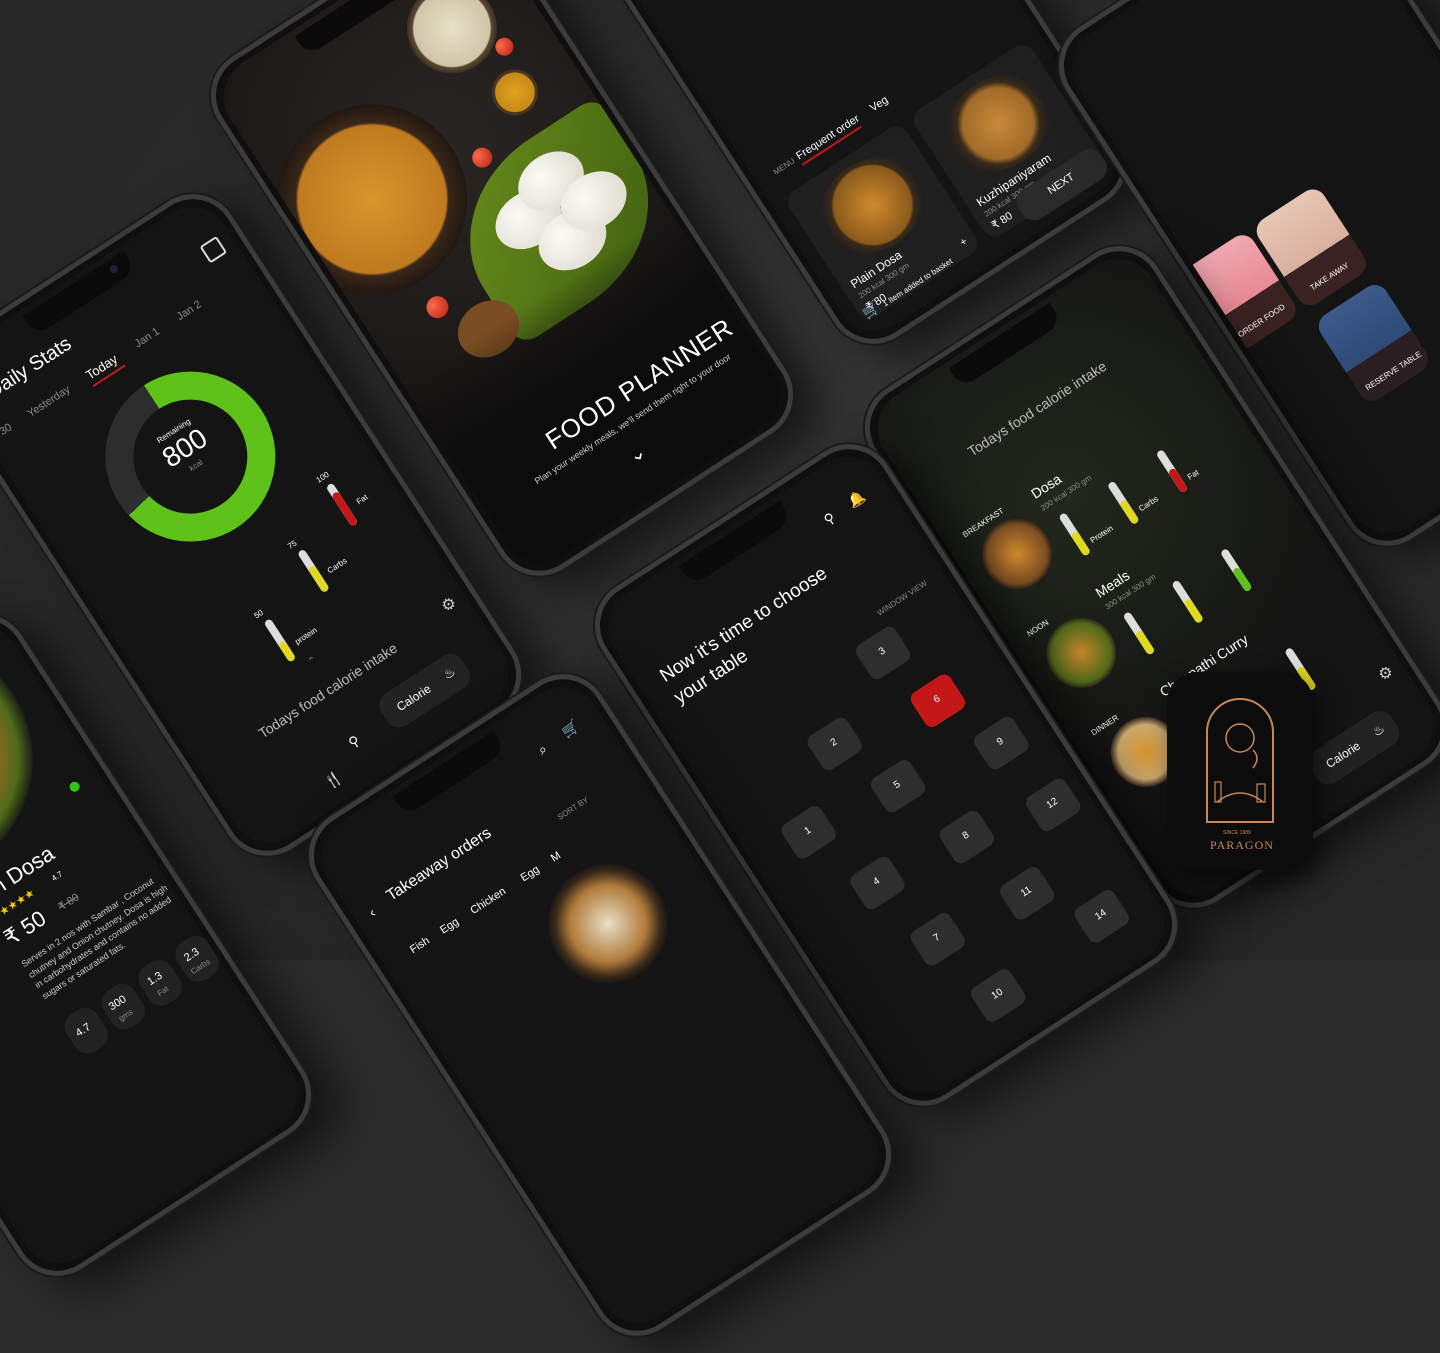  What do you see at coordinates (213, 249) in the screenshot?
I see `calendar-icon` at bounding box center [213, 249].